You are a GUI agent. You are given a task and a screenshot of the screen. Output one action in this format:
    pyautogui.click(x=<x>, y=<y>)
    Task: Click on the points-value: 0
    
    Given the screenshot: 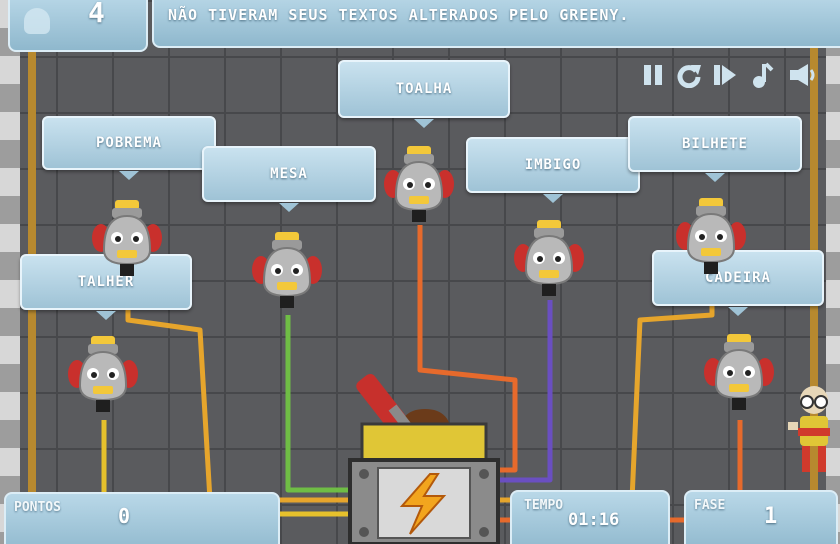 What is the action you would take?
    pyautogui.click(x=124, y=516)
    